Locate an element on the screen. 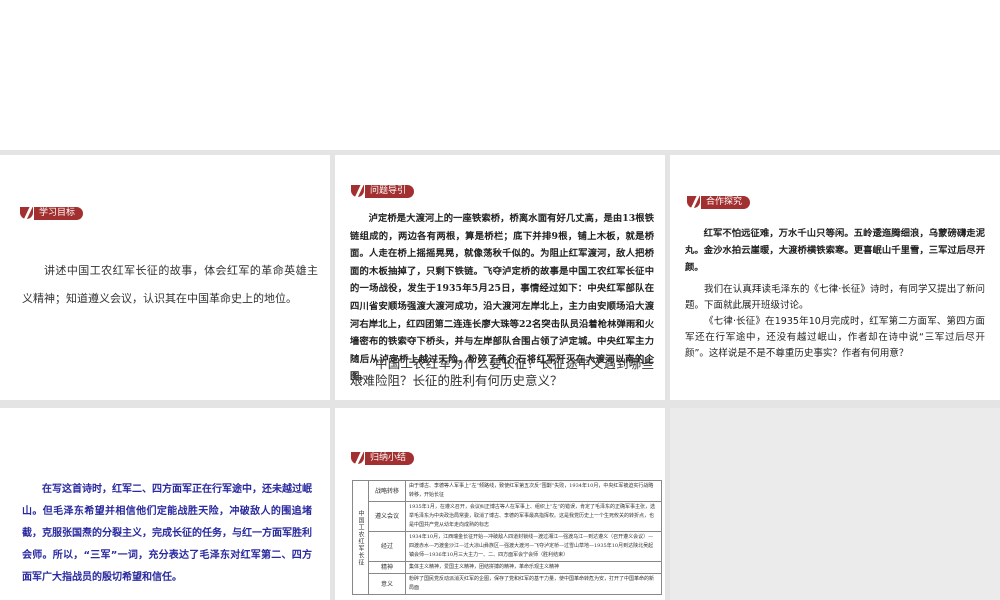 This screenshot has height=600, width=1000. badge-label: 归纳小结 is located at coordinates (390, 458).